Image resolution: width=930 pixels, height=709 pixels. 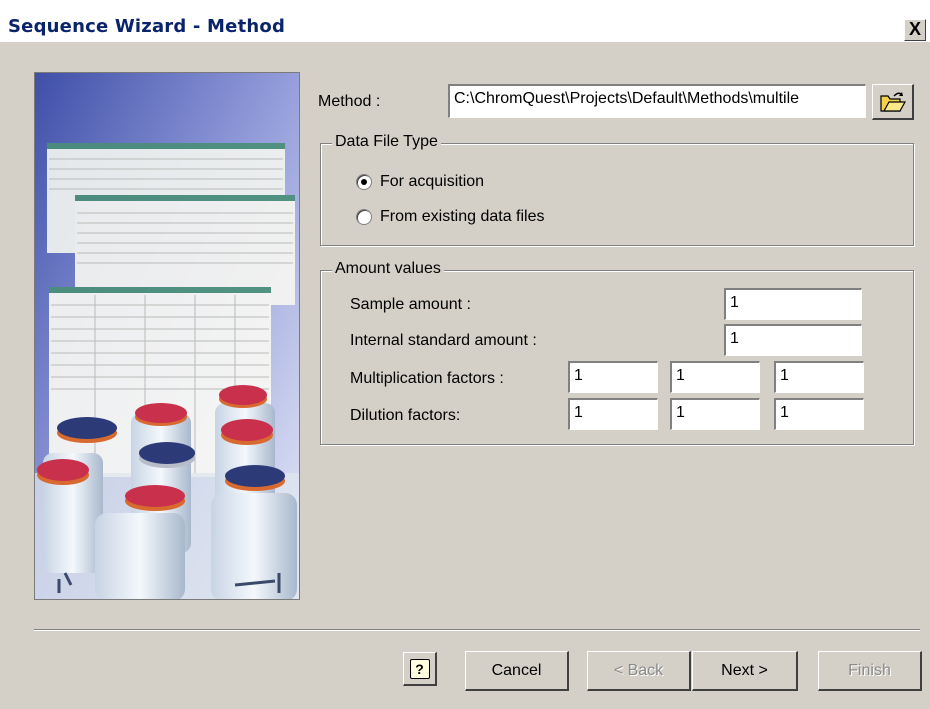 What do you see at coordinates (517, 671) in the screenshot?
I see `cancel-button: Cancel` at bounding box center [517, 671].